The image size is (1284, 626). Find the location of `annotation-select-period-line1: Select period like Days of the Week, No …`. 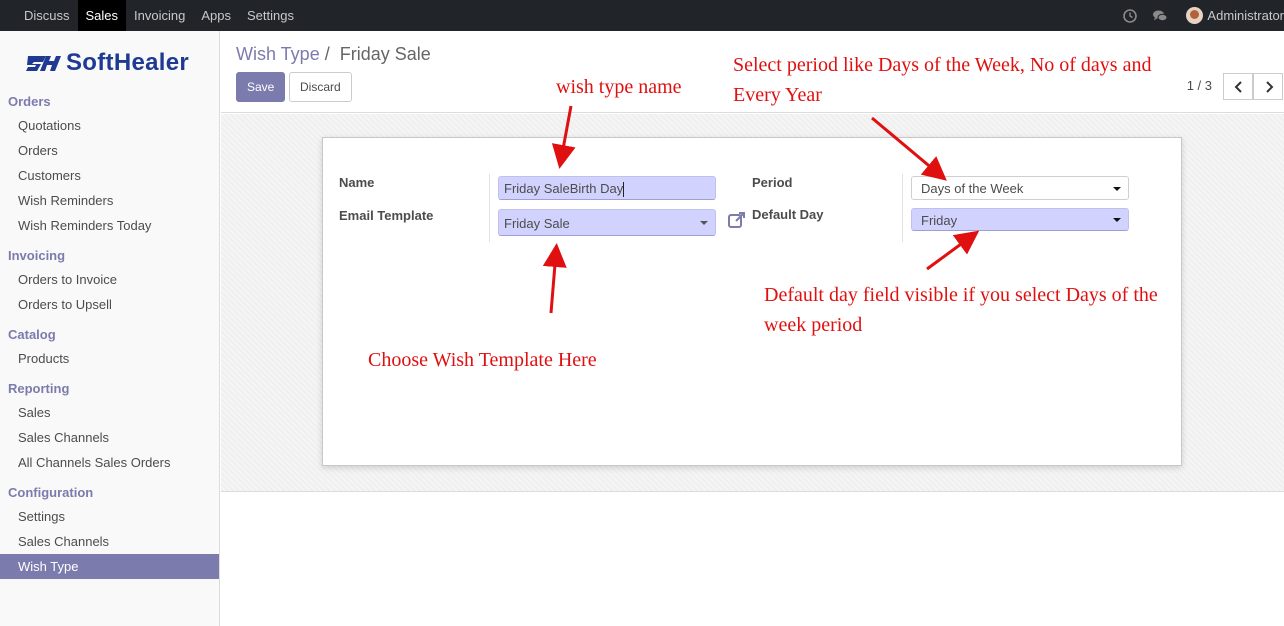

annotation-select-period-line1: Select period like Days of the Week, No … is located at coordinates (942, 65).